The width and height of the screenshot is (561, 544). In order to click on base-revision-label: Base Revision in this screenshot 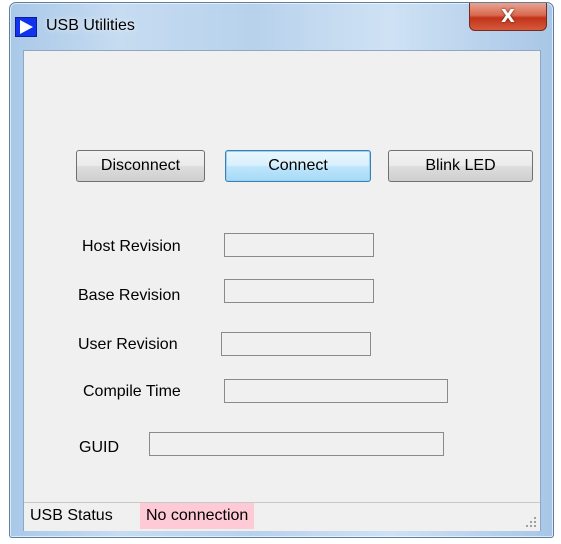, I will do `click(129, 295)`.